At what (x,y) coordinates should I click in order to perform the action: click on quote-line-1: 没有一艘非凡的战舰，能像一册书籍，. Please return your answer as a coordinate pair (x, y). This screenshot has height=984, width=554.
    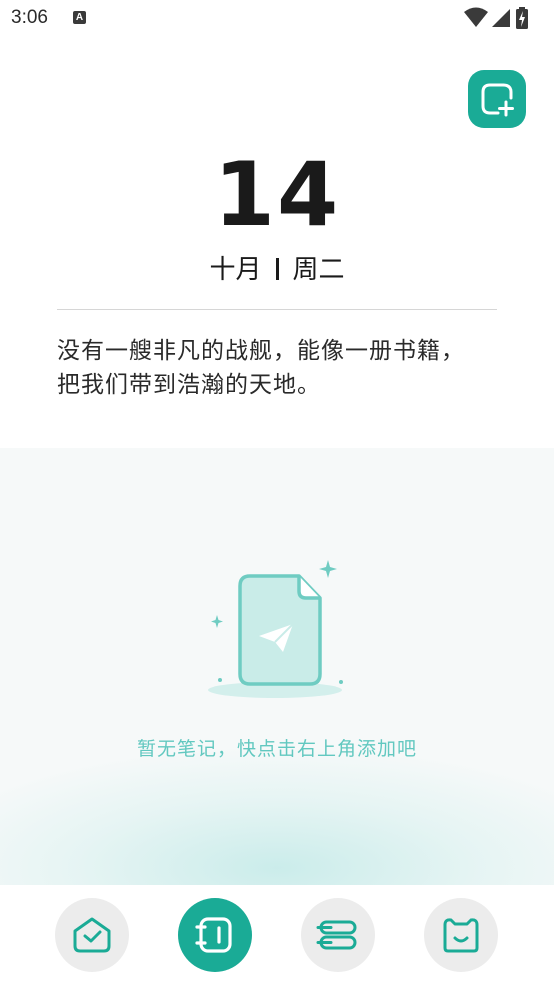
    Looking at the image, I should click on (261, 351).